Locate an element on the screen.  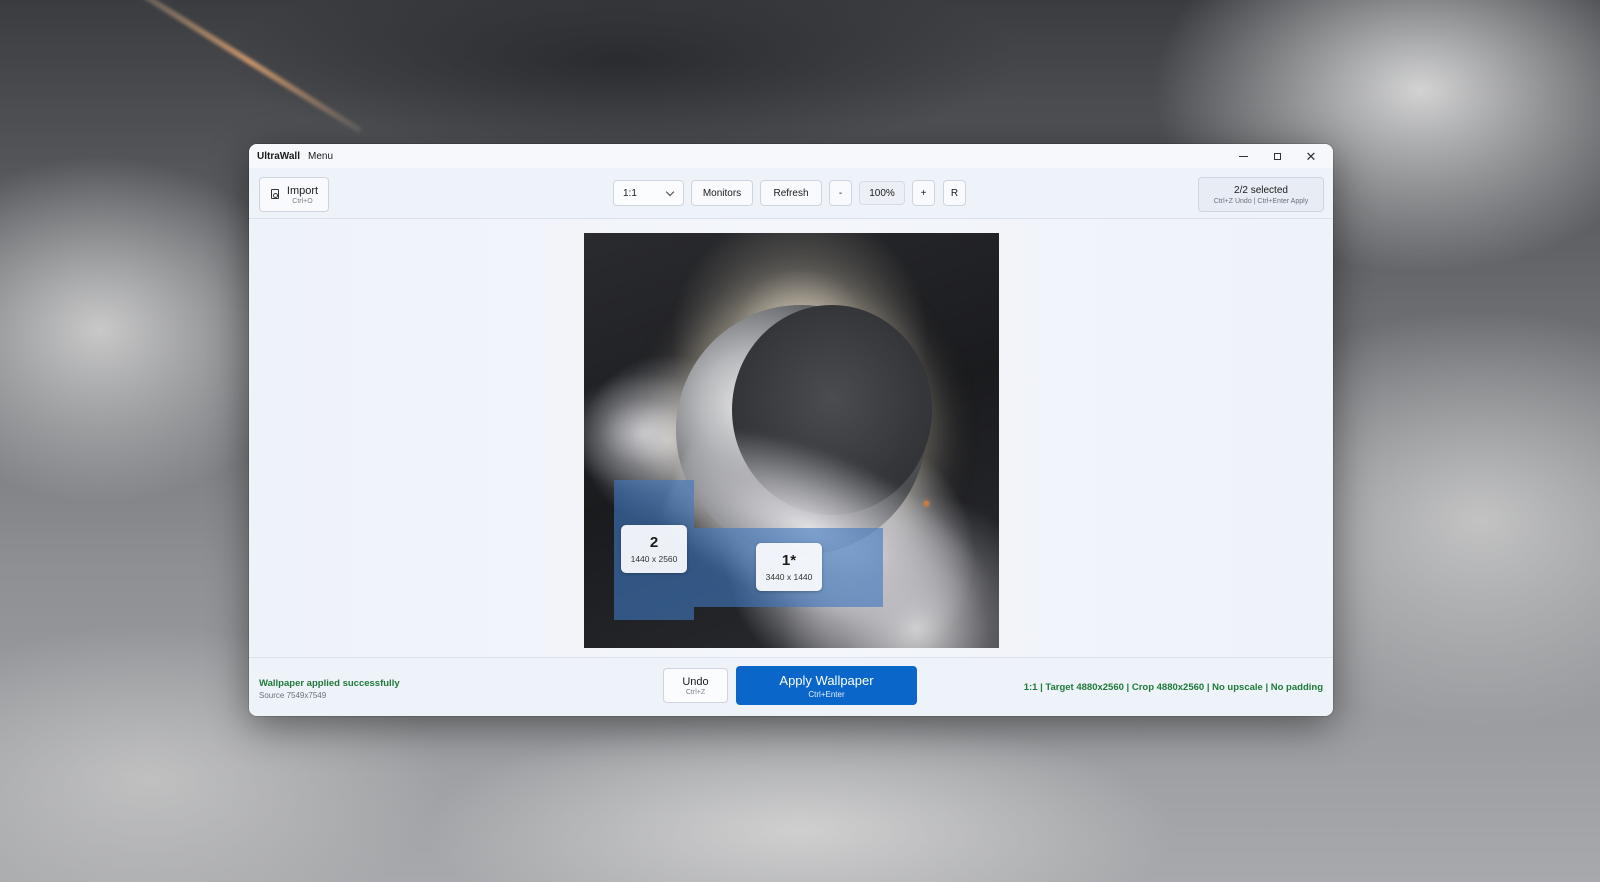
app-title: UltraWall is located at coordinates (278, 156).